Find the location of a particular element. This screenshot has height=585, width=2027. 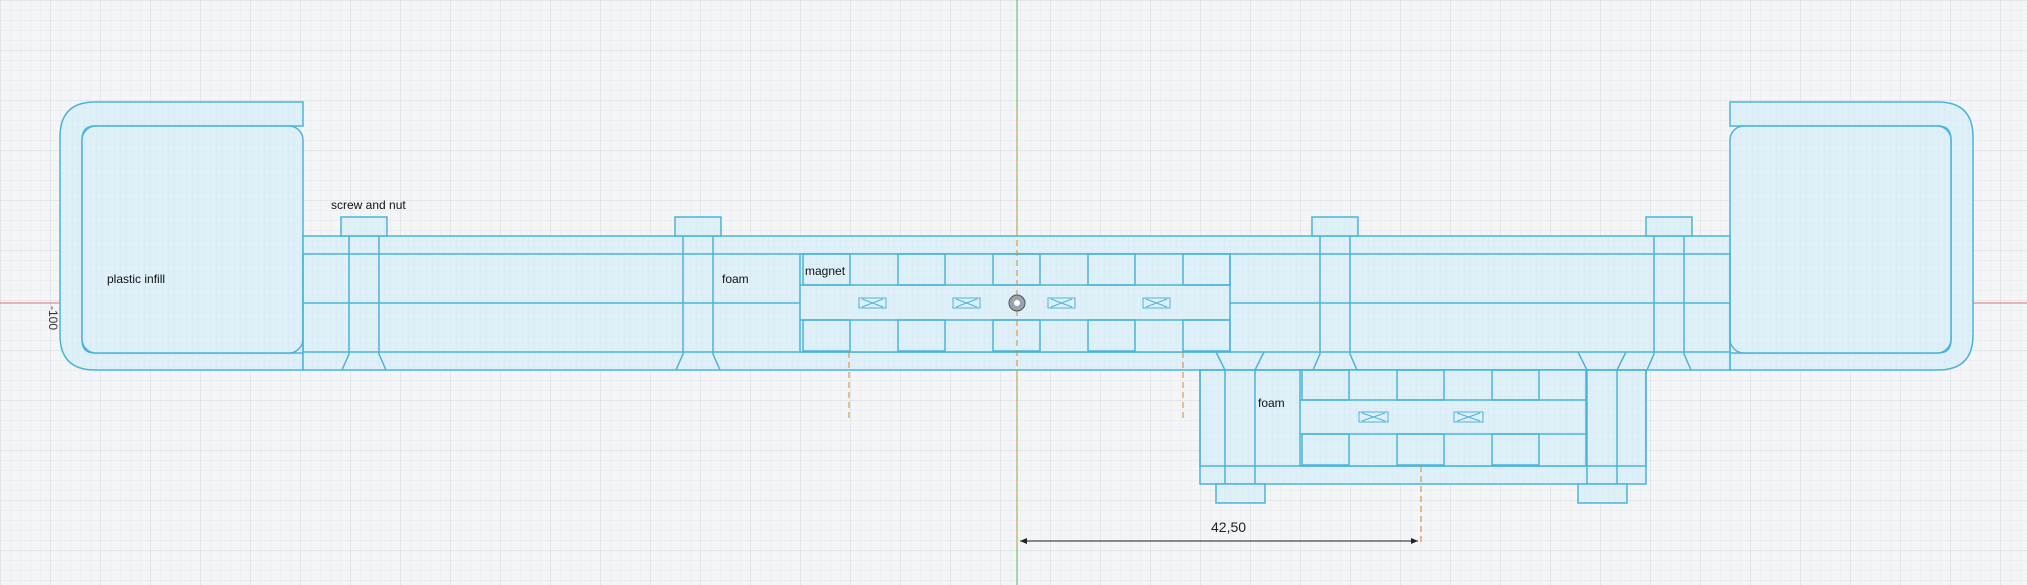

label-screw-and-nut: screw and nut is located at coordinates (368, 205).